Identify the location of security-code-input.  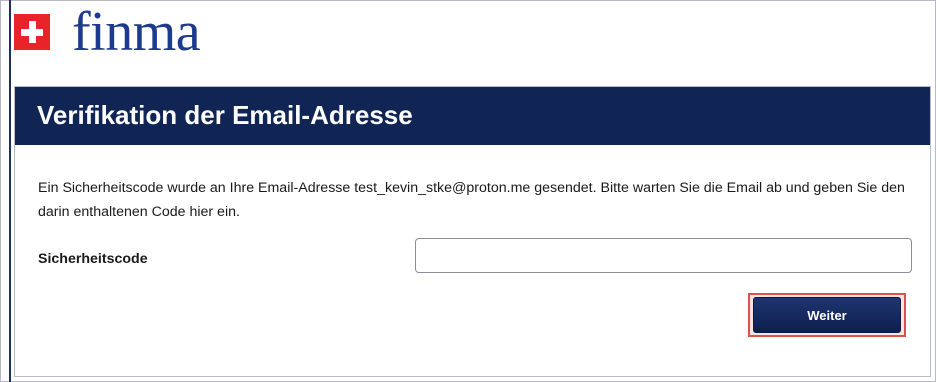
(663, 255).